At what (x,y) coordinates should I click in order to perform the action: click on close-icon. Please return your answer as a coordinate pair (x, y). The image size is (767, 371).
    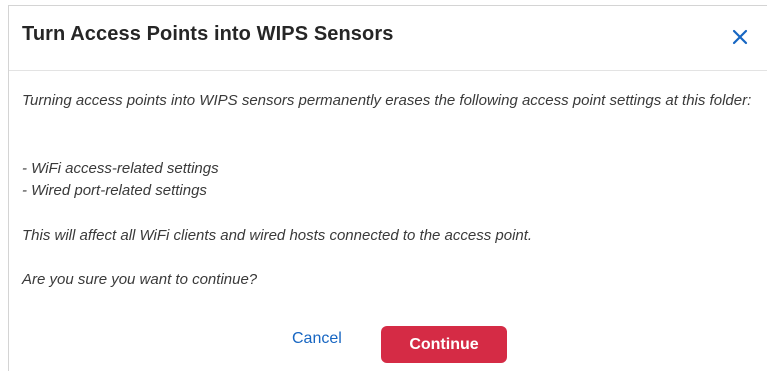
    Looking at the image, I should click on (740, 37).